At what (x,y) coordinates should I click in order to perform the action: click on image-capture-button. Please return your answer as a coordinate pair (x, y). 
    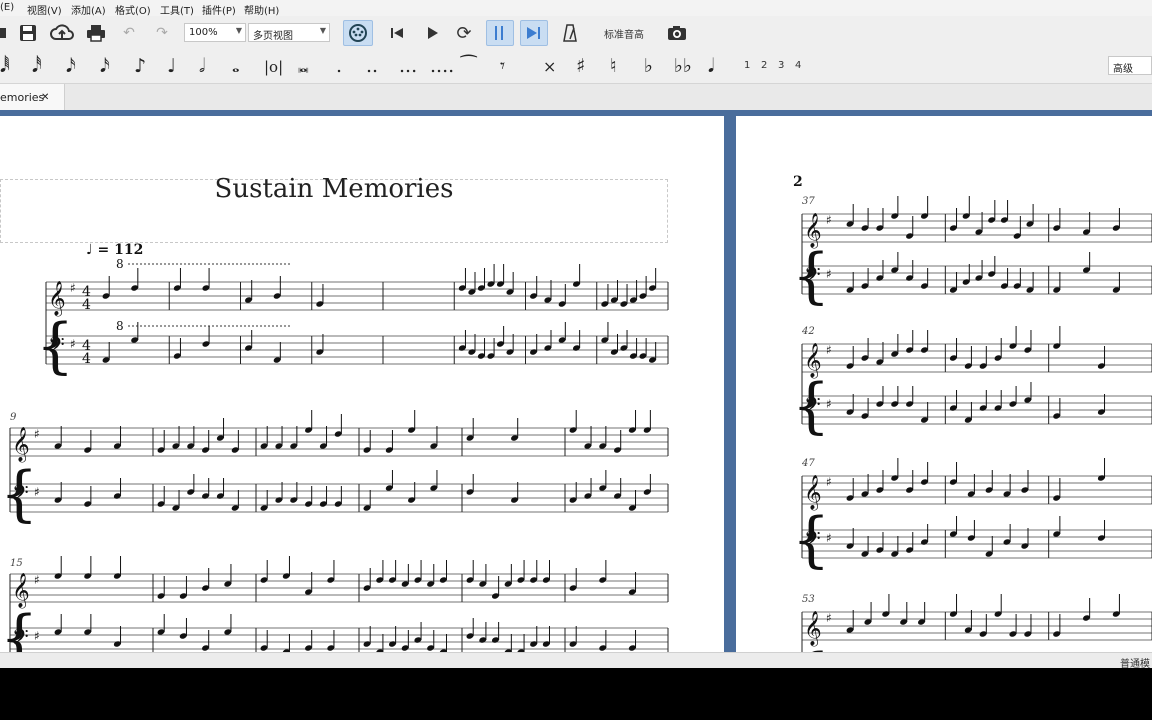
    Looking at the image, I should click on (677, 33).